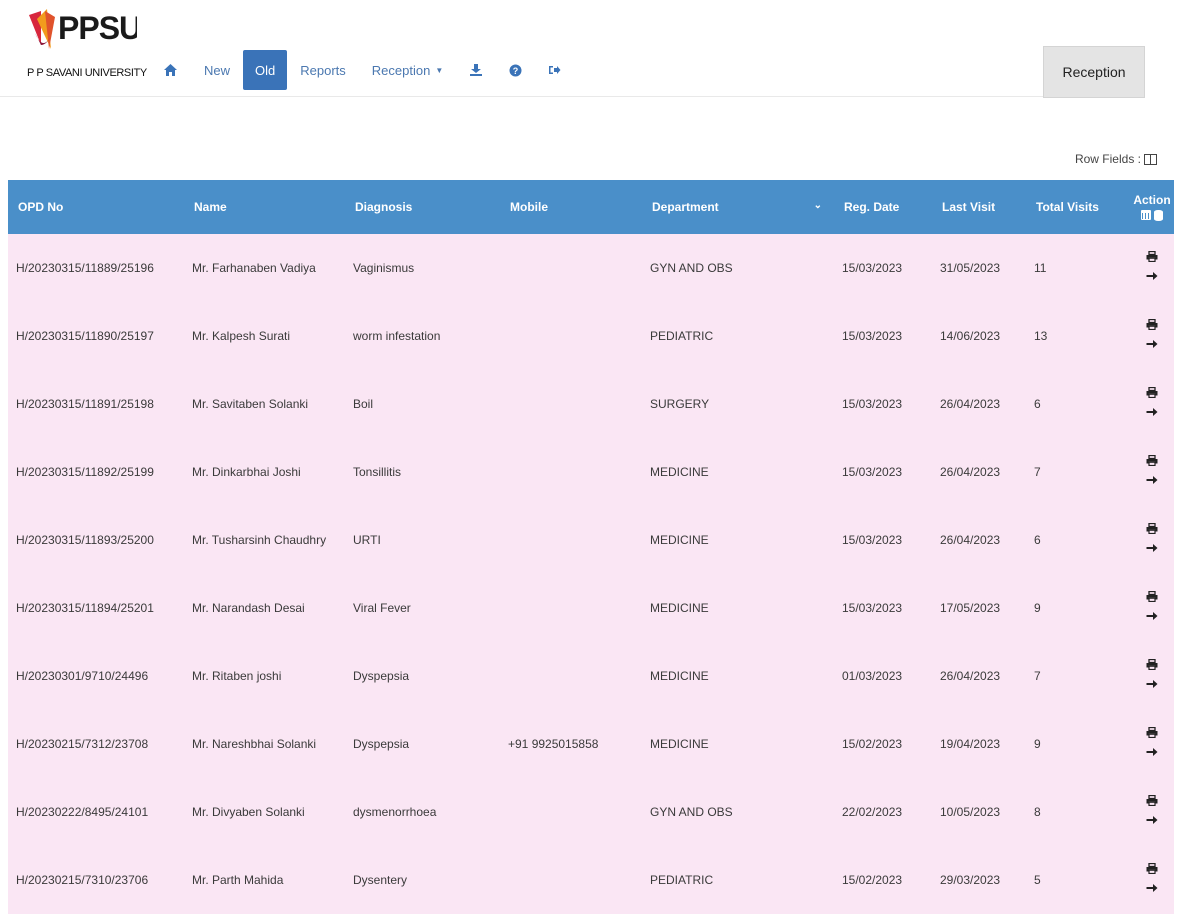 The image size is (1177, 917). I want to click on calendar-icon, so click(1146, 215).